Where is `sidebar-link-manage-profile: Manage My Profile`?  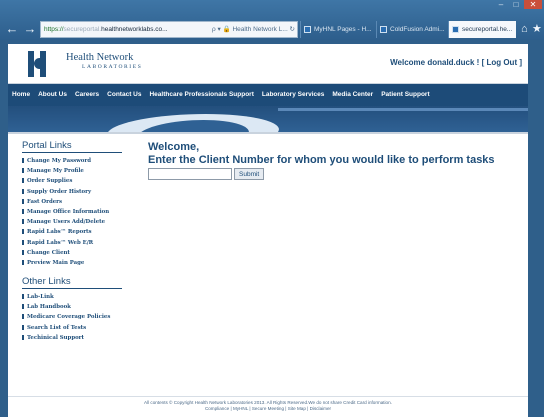 sidebar-link-manage-profile: Manage My Profile is located at coordinates (77, 171).